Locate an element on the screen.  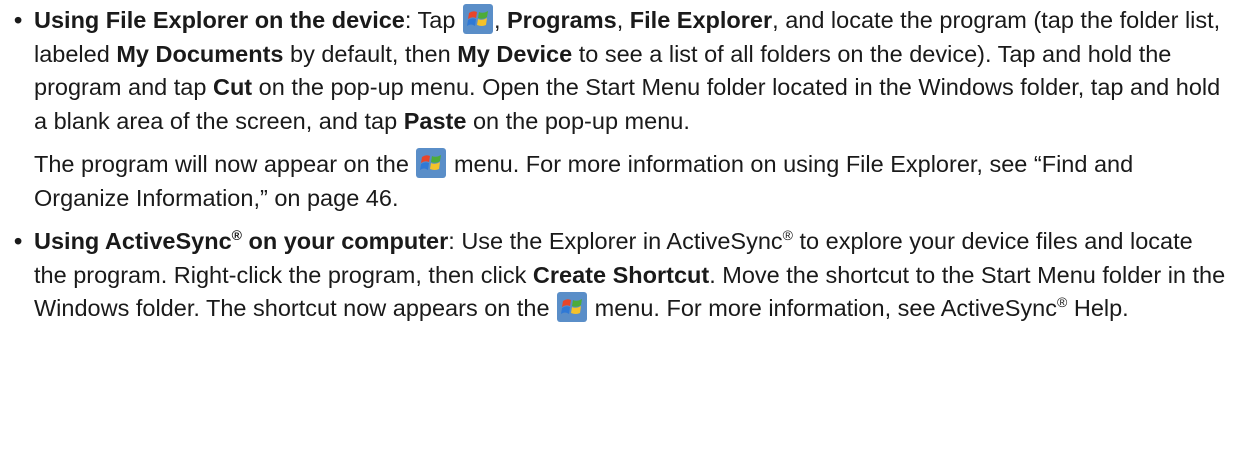
cut-label: Cut is located at coordinates (232, 87).